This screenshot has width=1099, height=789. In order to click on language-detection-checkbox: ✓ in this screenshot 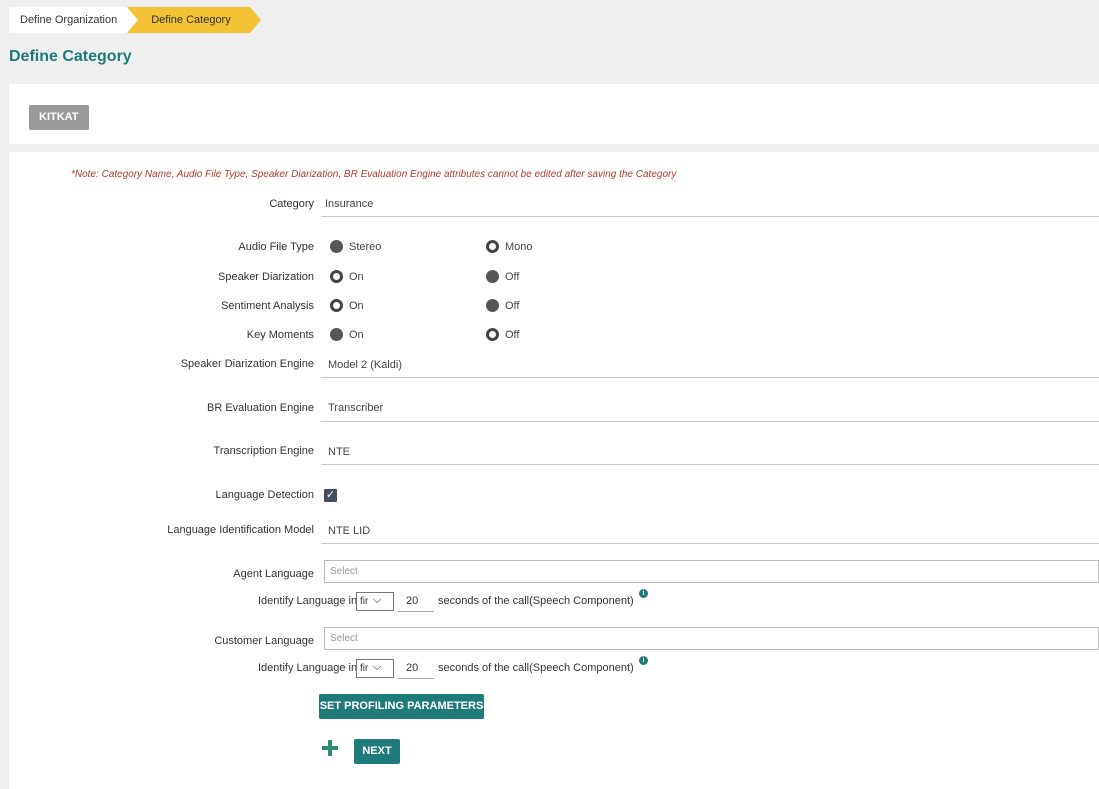, I will do `click(330, 495)`.